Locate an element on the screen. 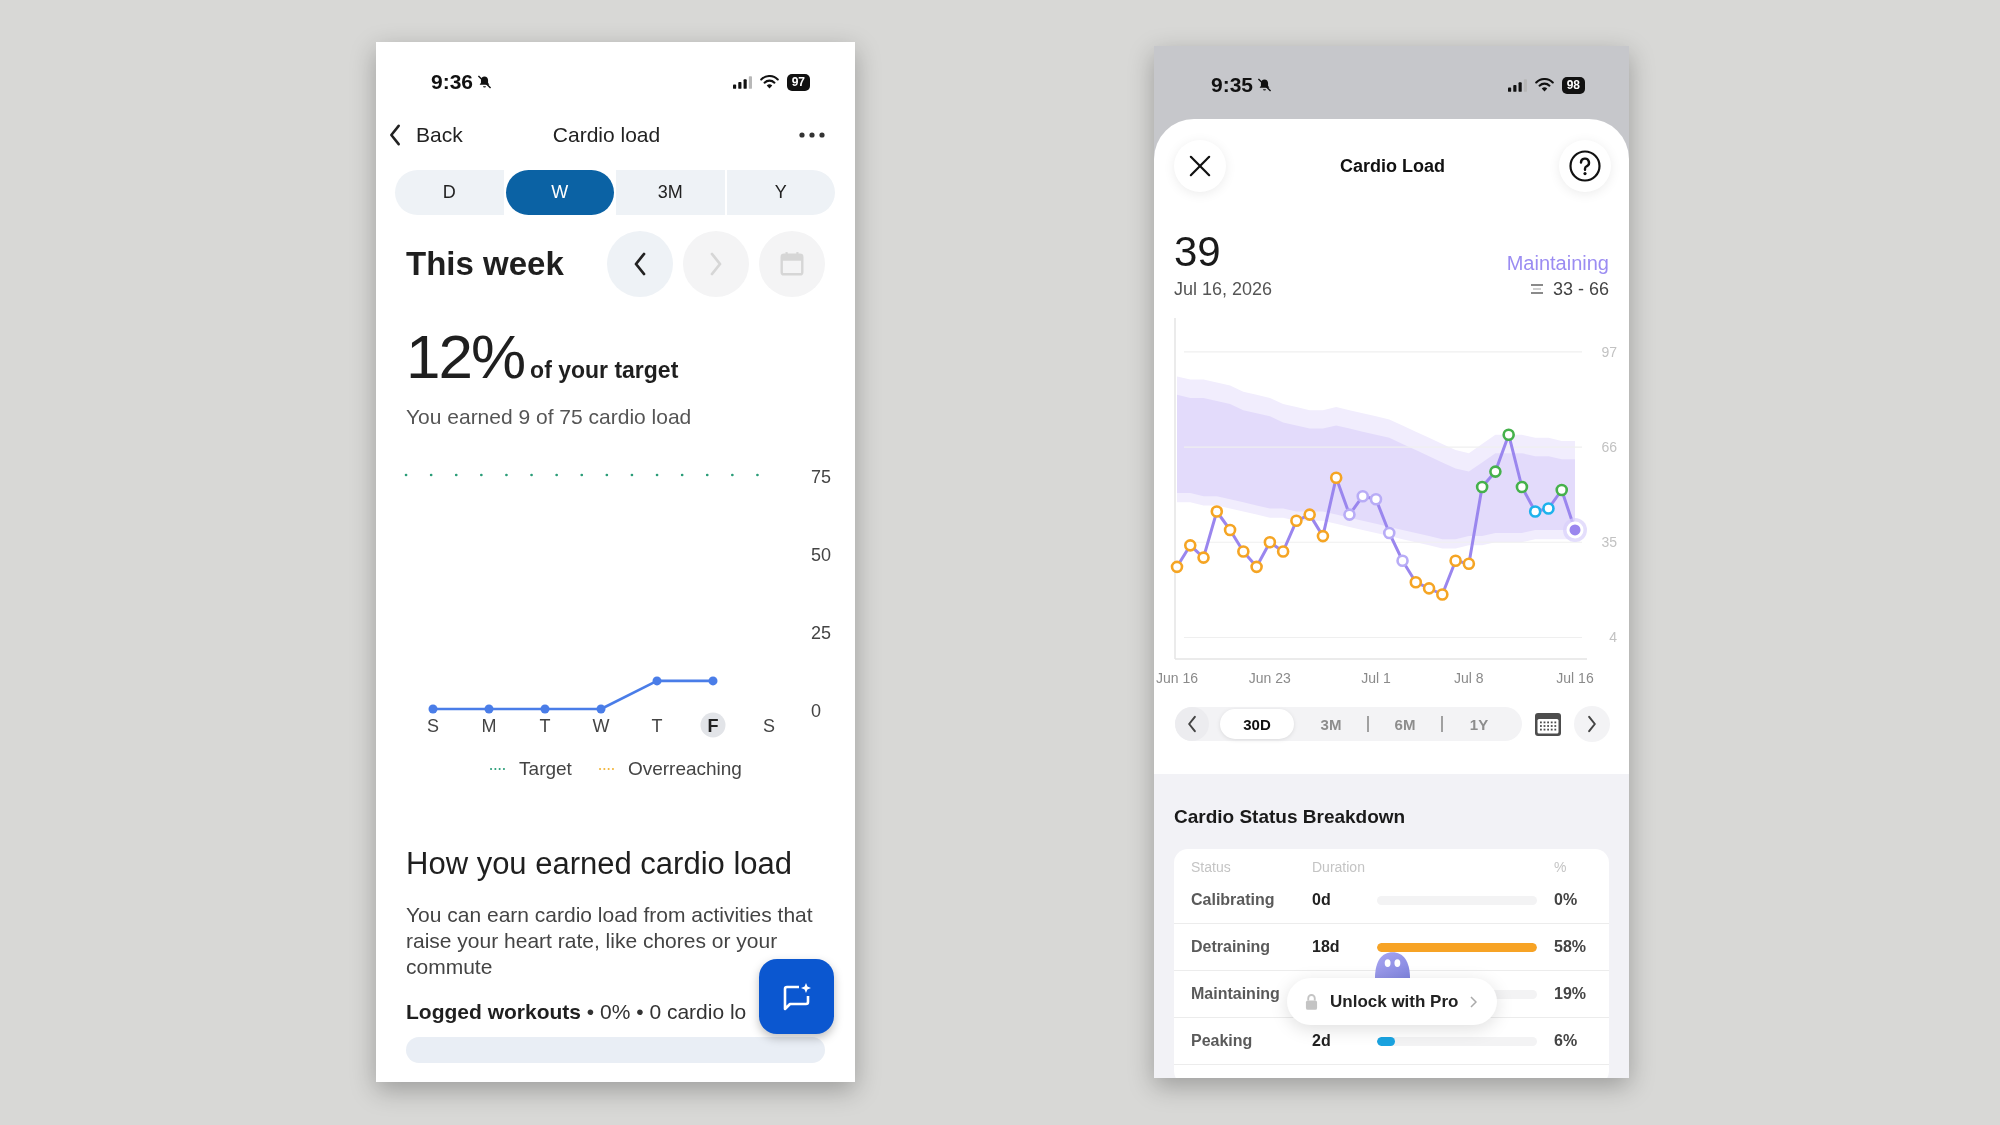  battery-indicator: 97 is located at coordinates (798, 82).